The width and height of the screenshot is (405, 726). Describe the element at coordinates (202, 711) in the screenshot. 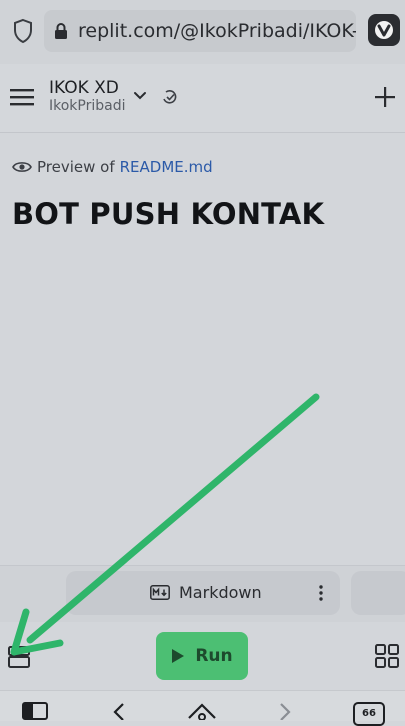

I see `home-icon` at that location.